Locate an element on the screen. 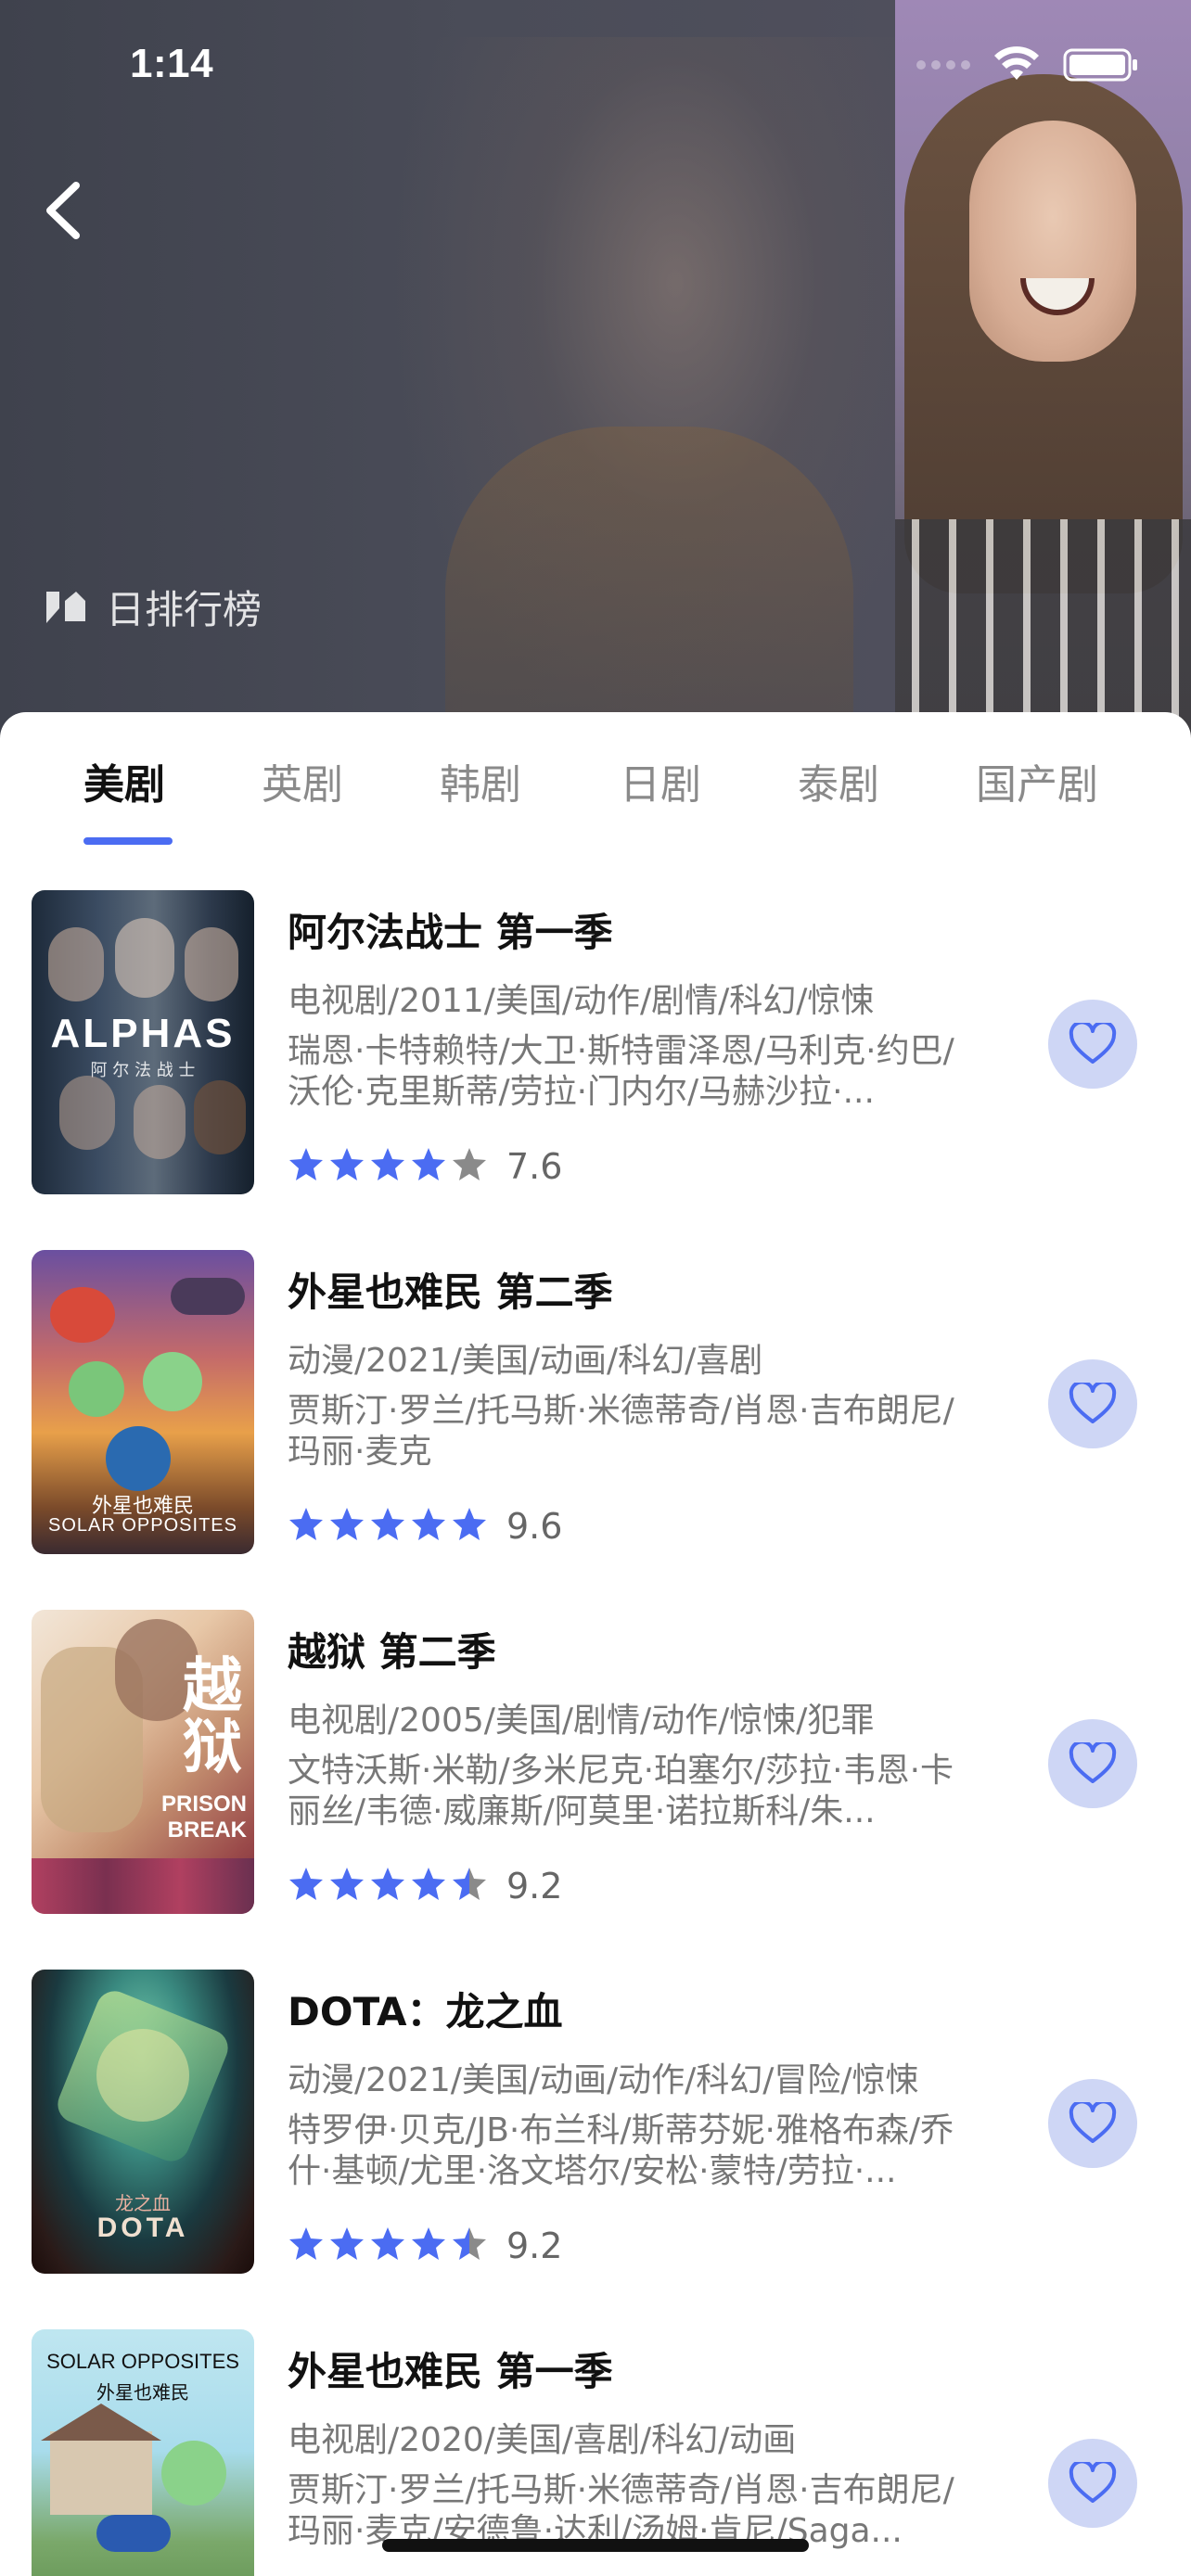 Image resolution: width=1191 pixels, height=2576 pixels. item-meta: 动漫/2021/美国/动画/动作/科幻/冒险/惊悚 is located at coordinates (603, 2080).